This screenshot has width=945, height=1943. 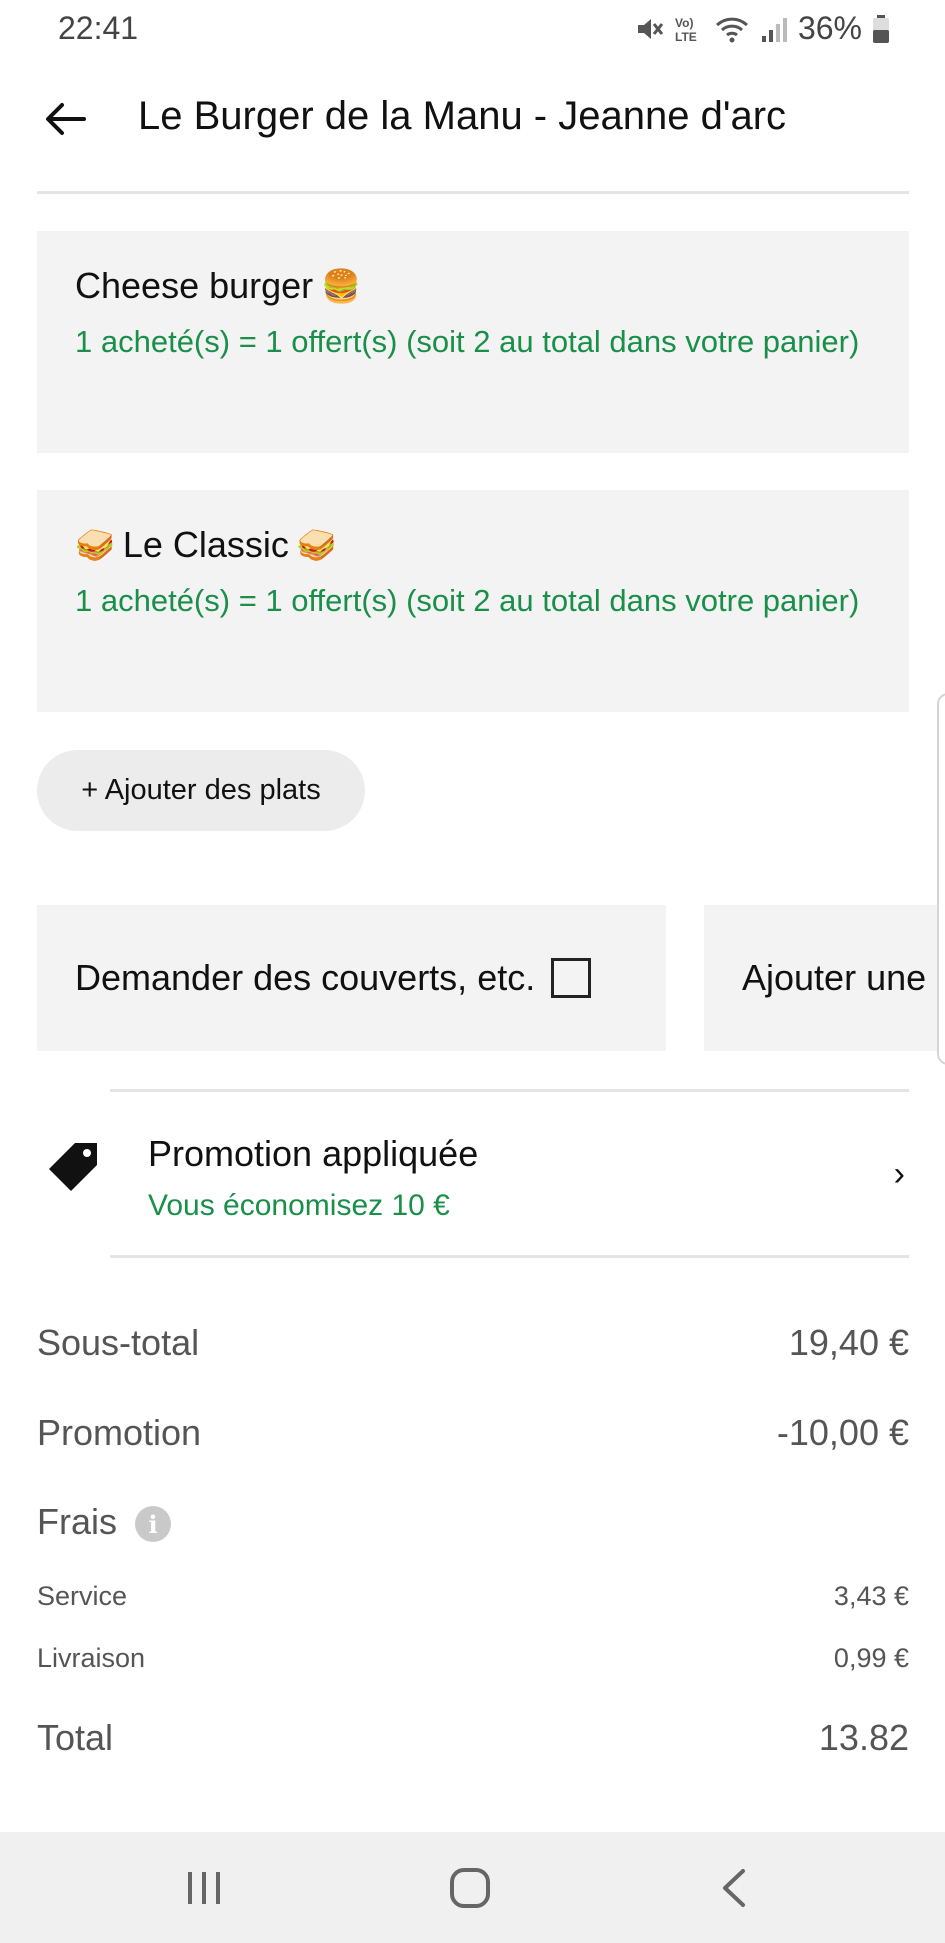 What do you see at coordinates (473, 545) in the screenshot?
I see `item-name-row: 🥪 Le Classic 🥪` at bounding box center [473, 545].